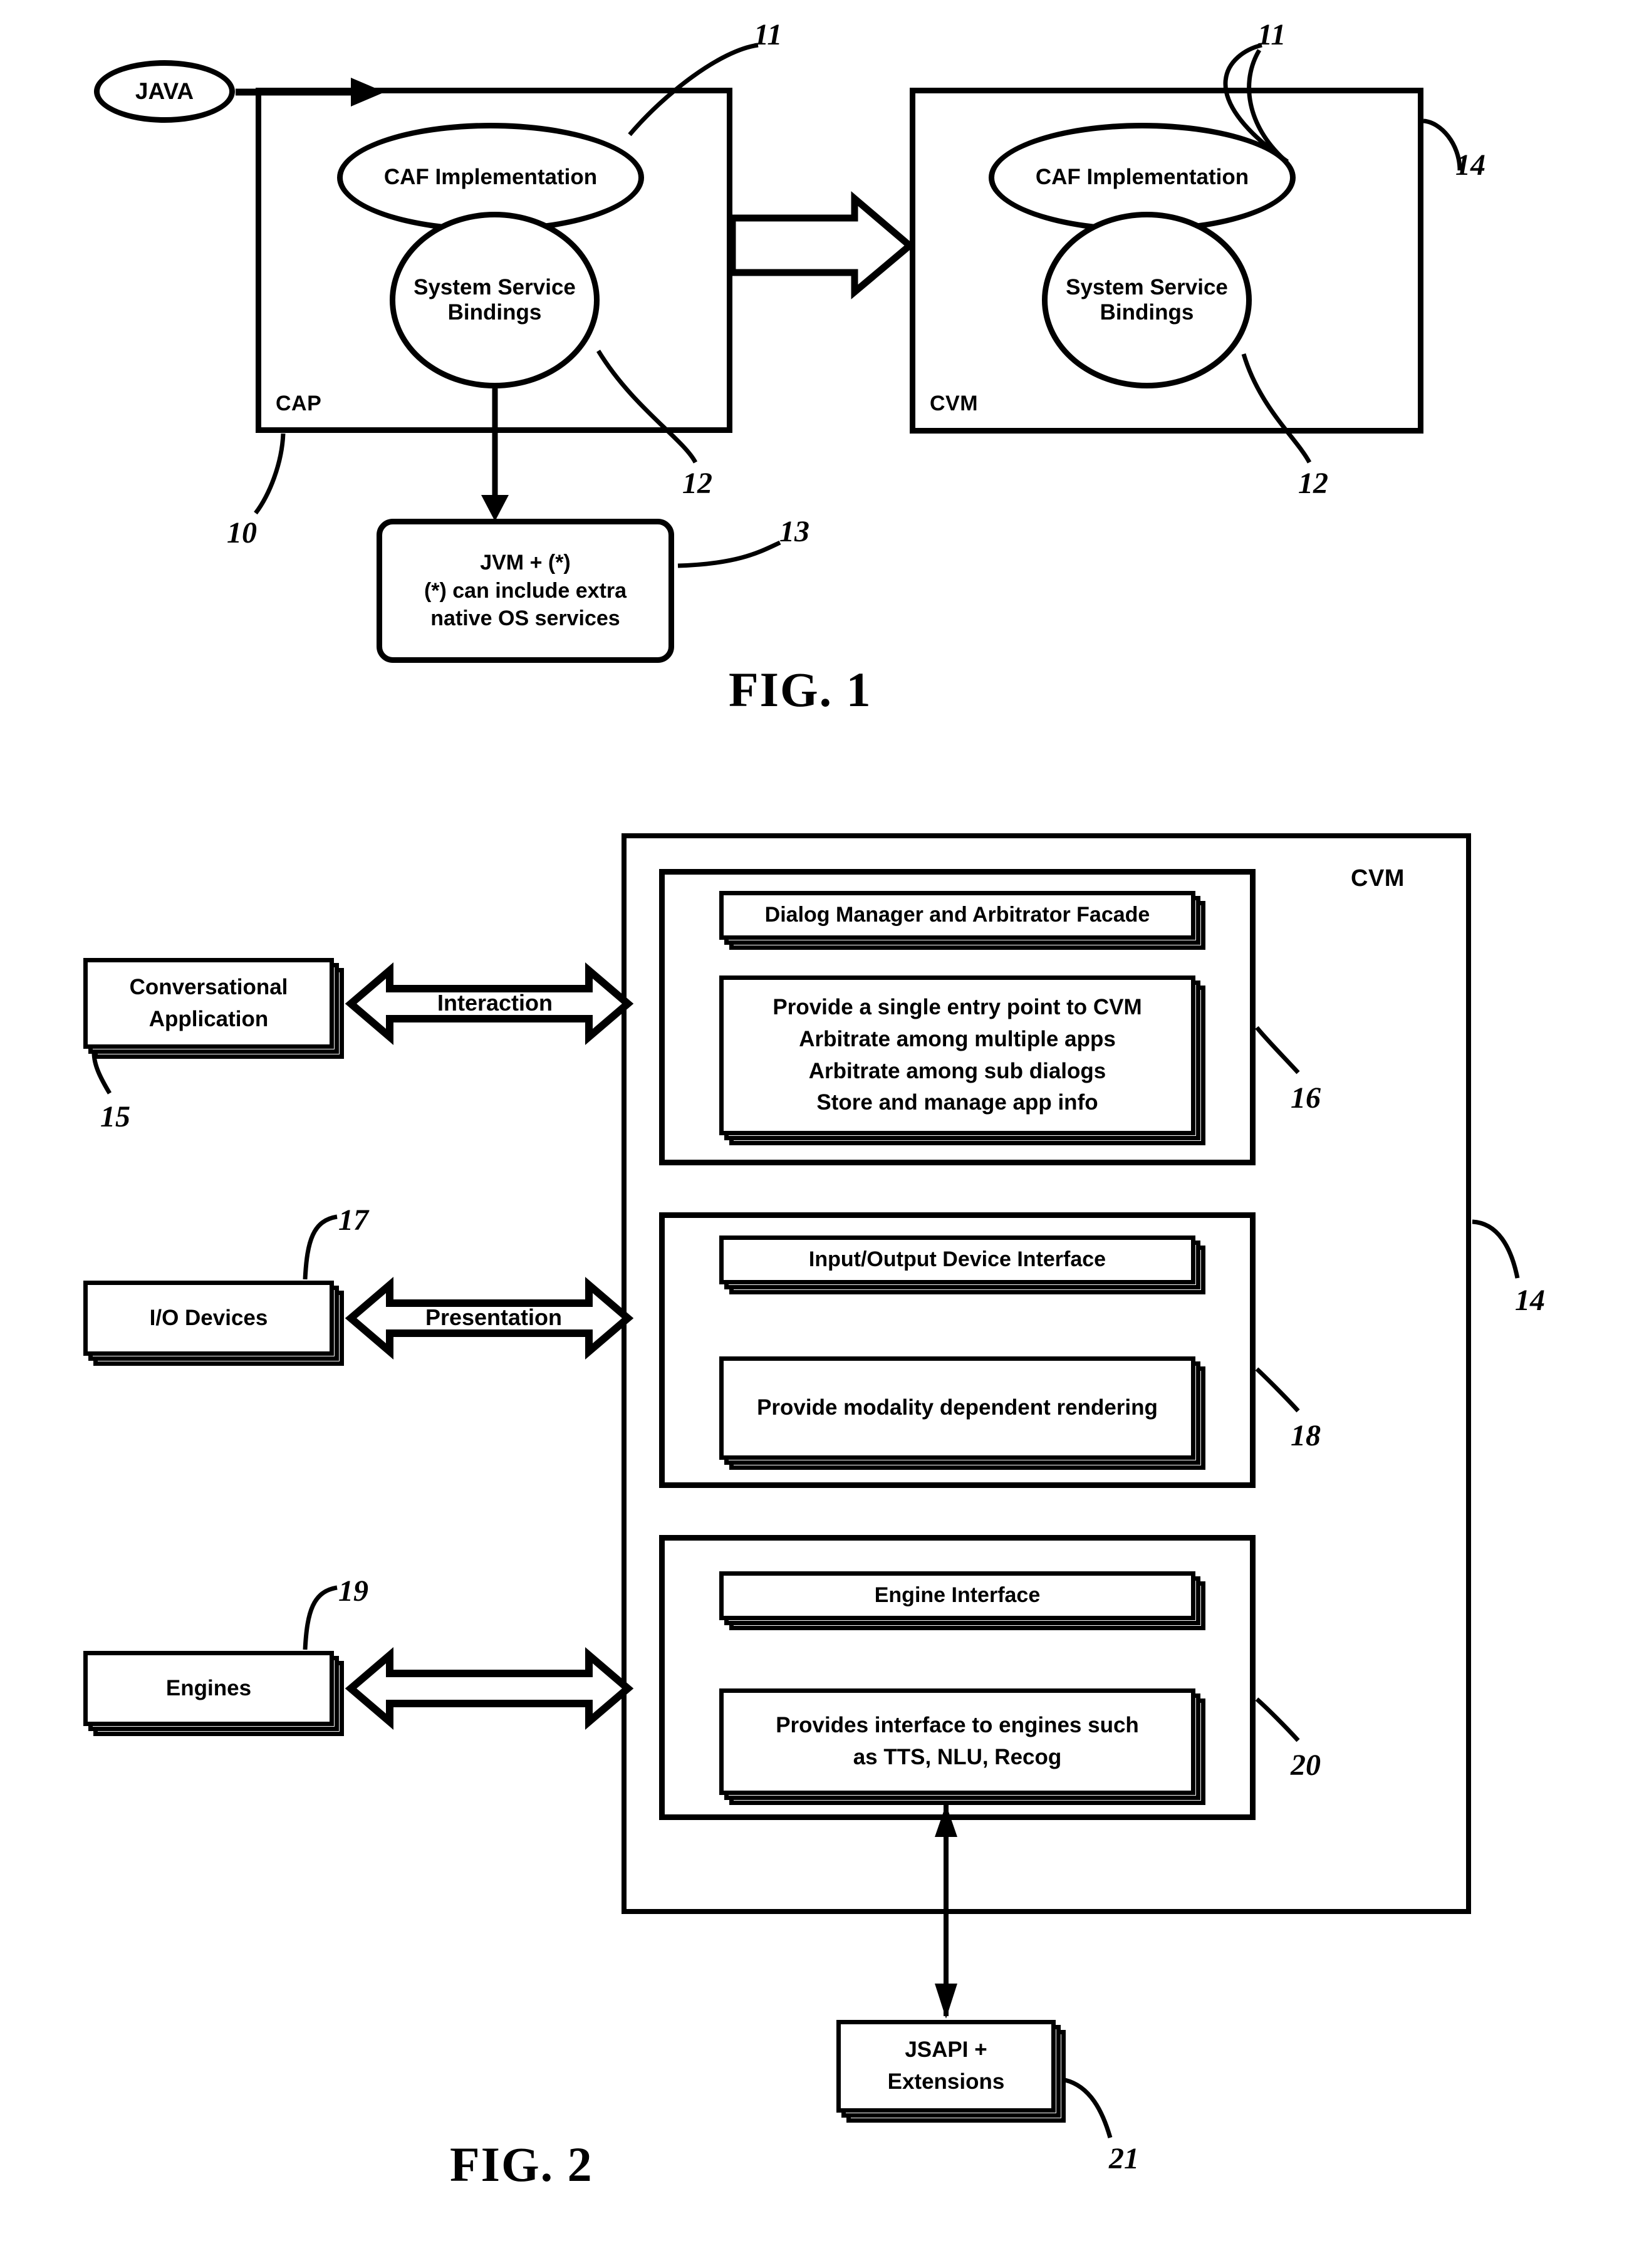 Image resolution: width=1649 pixels, height=2268 pixels. What do you see at coordinates (955, 404) in the screenshot?
I see `cvm-corner-label-fig1: CVM` at bounding box center [955, 404].